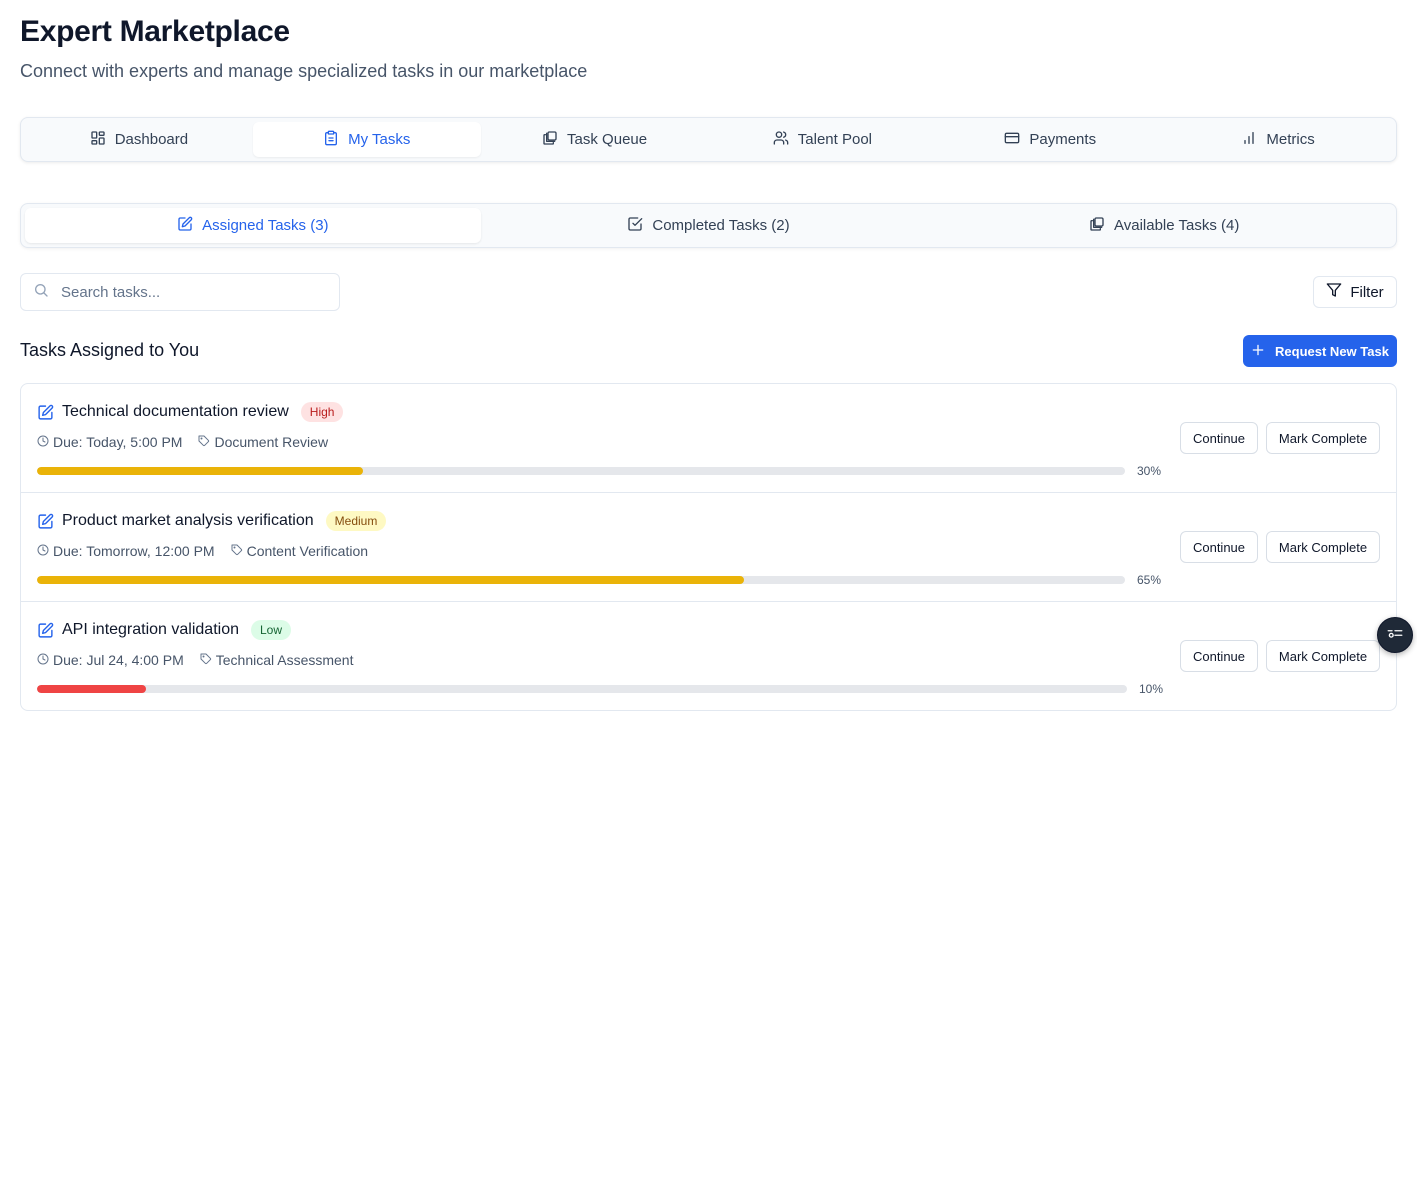 This screenshot has width=1417, height=1190. I want to click on tab-label: Completed Tasks (2), so click(721, 225).